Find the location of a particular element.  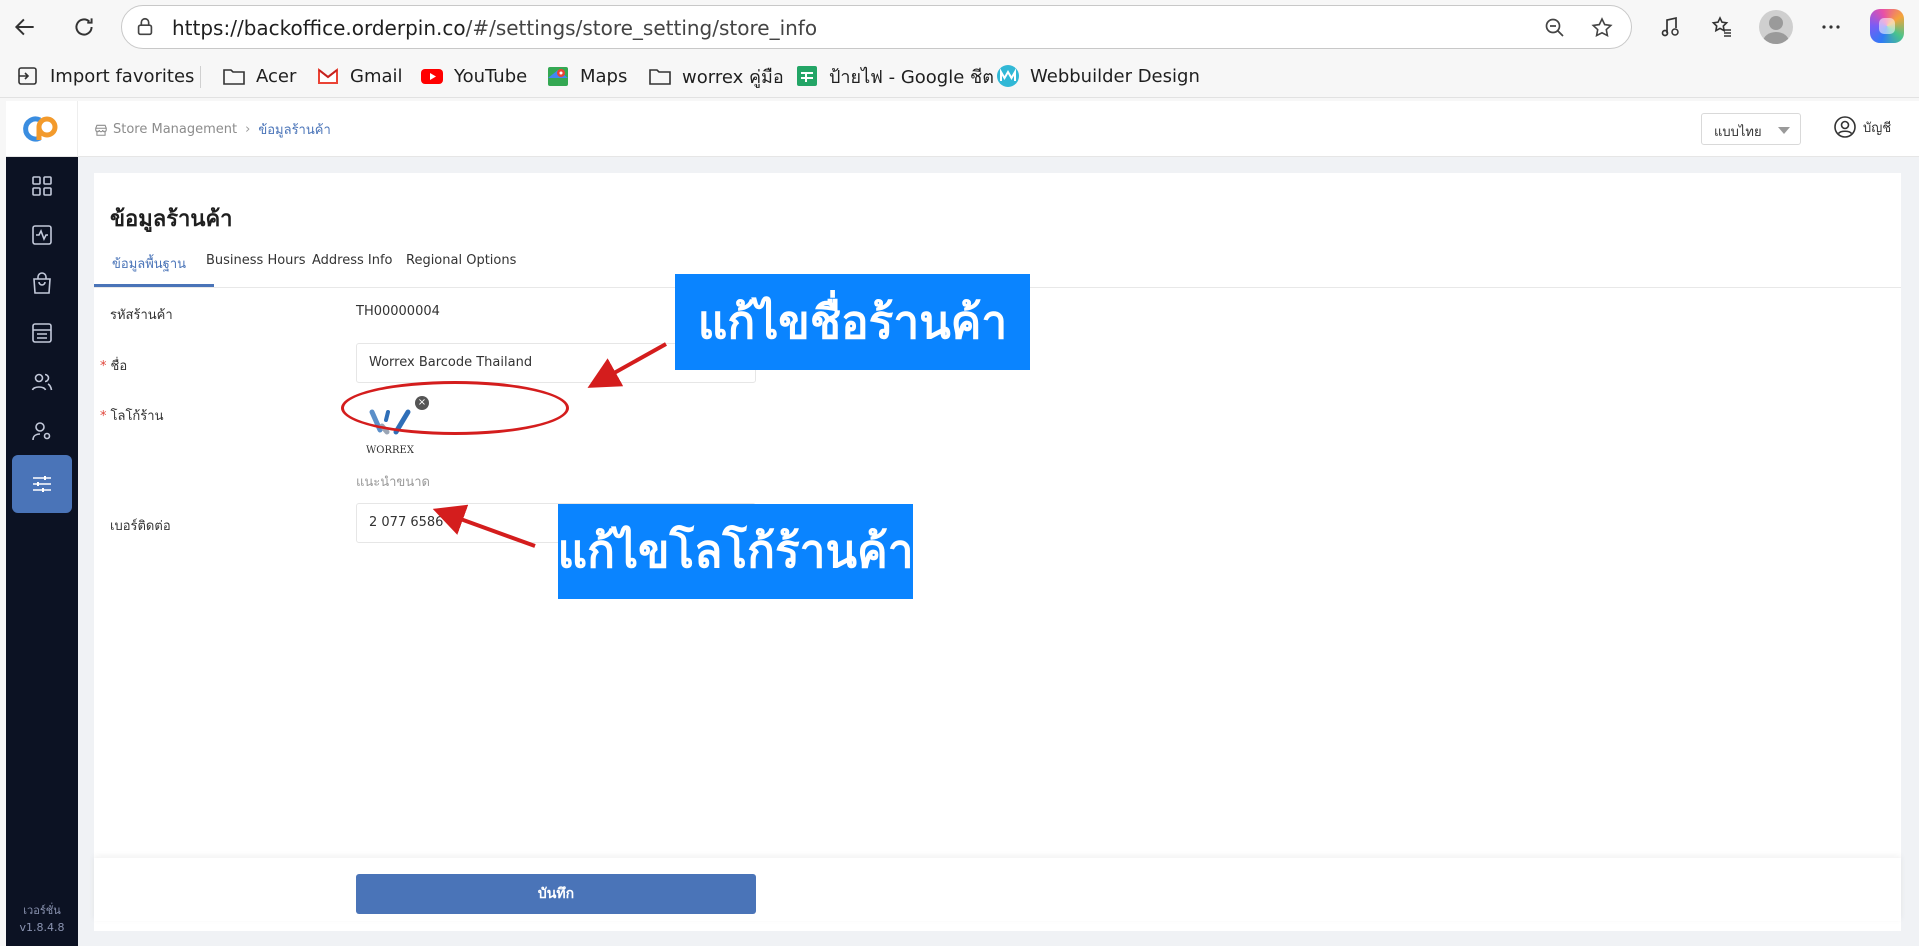

favorites-button is located at coordinates (1722, 27).